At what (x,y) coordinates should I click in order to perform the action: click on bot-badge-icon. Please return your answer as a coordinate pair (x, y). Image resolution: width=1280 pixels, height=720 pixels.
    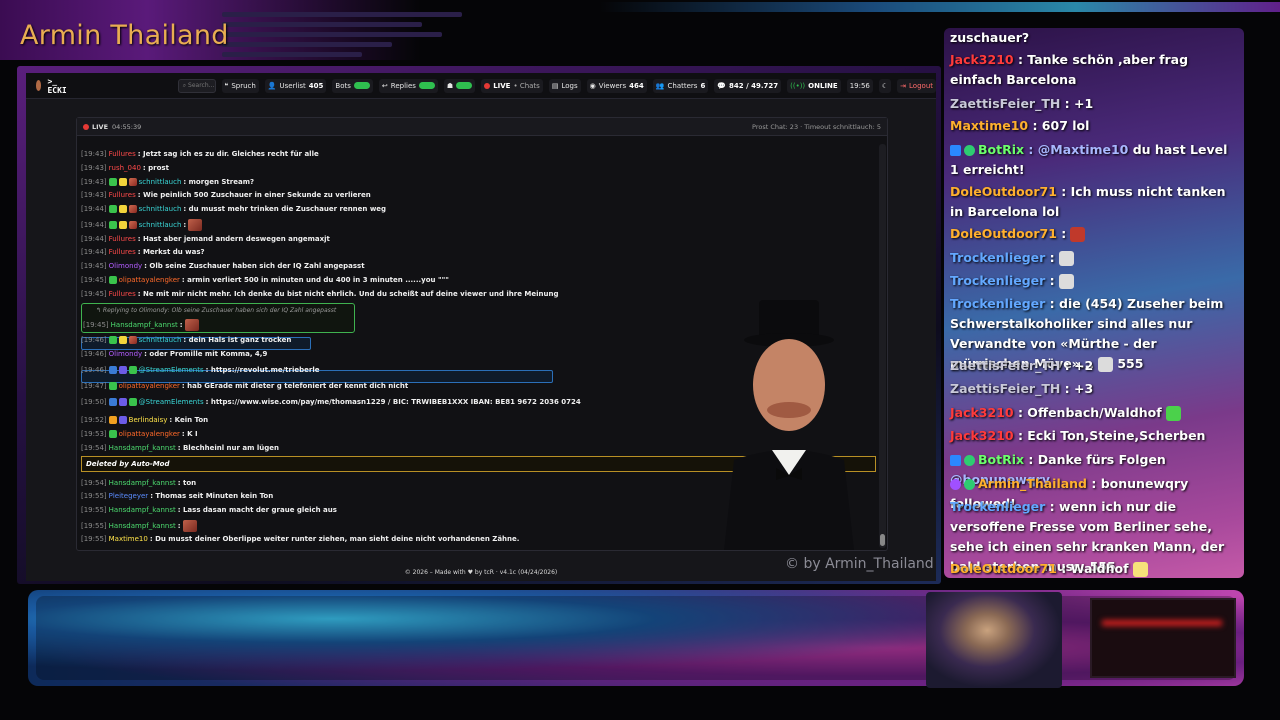
    Looking at the image, I should click on (955, 150).